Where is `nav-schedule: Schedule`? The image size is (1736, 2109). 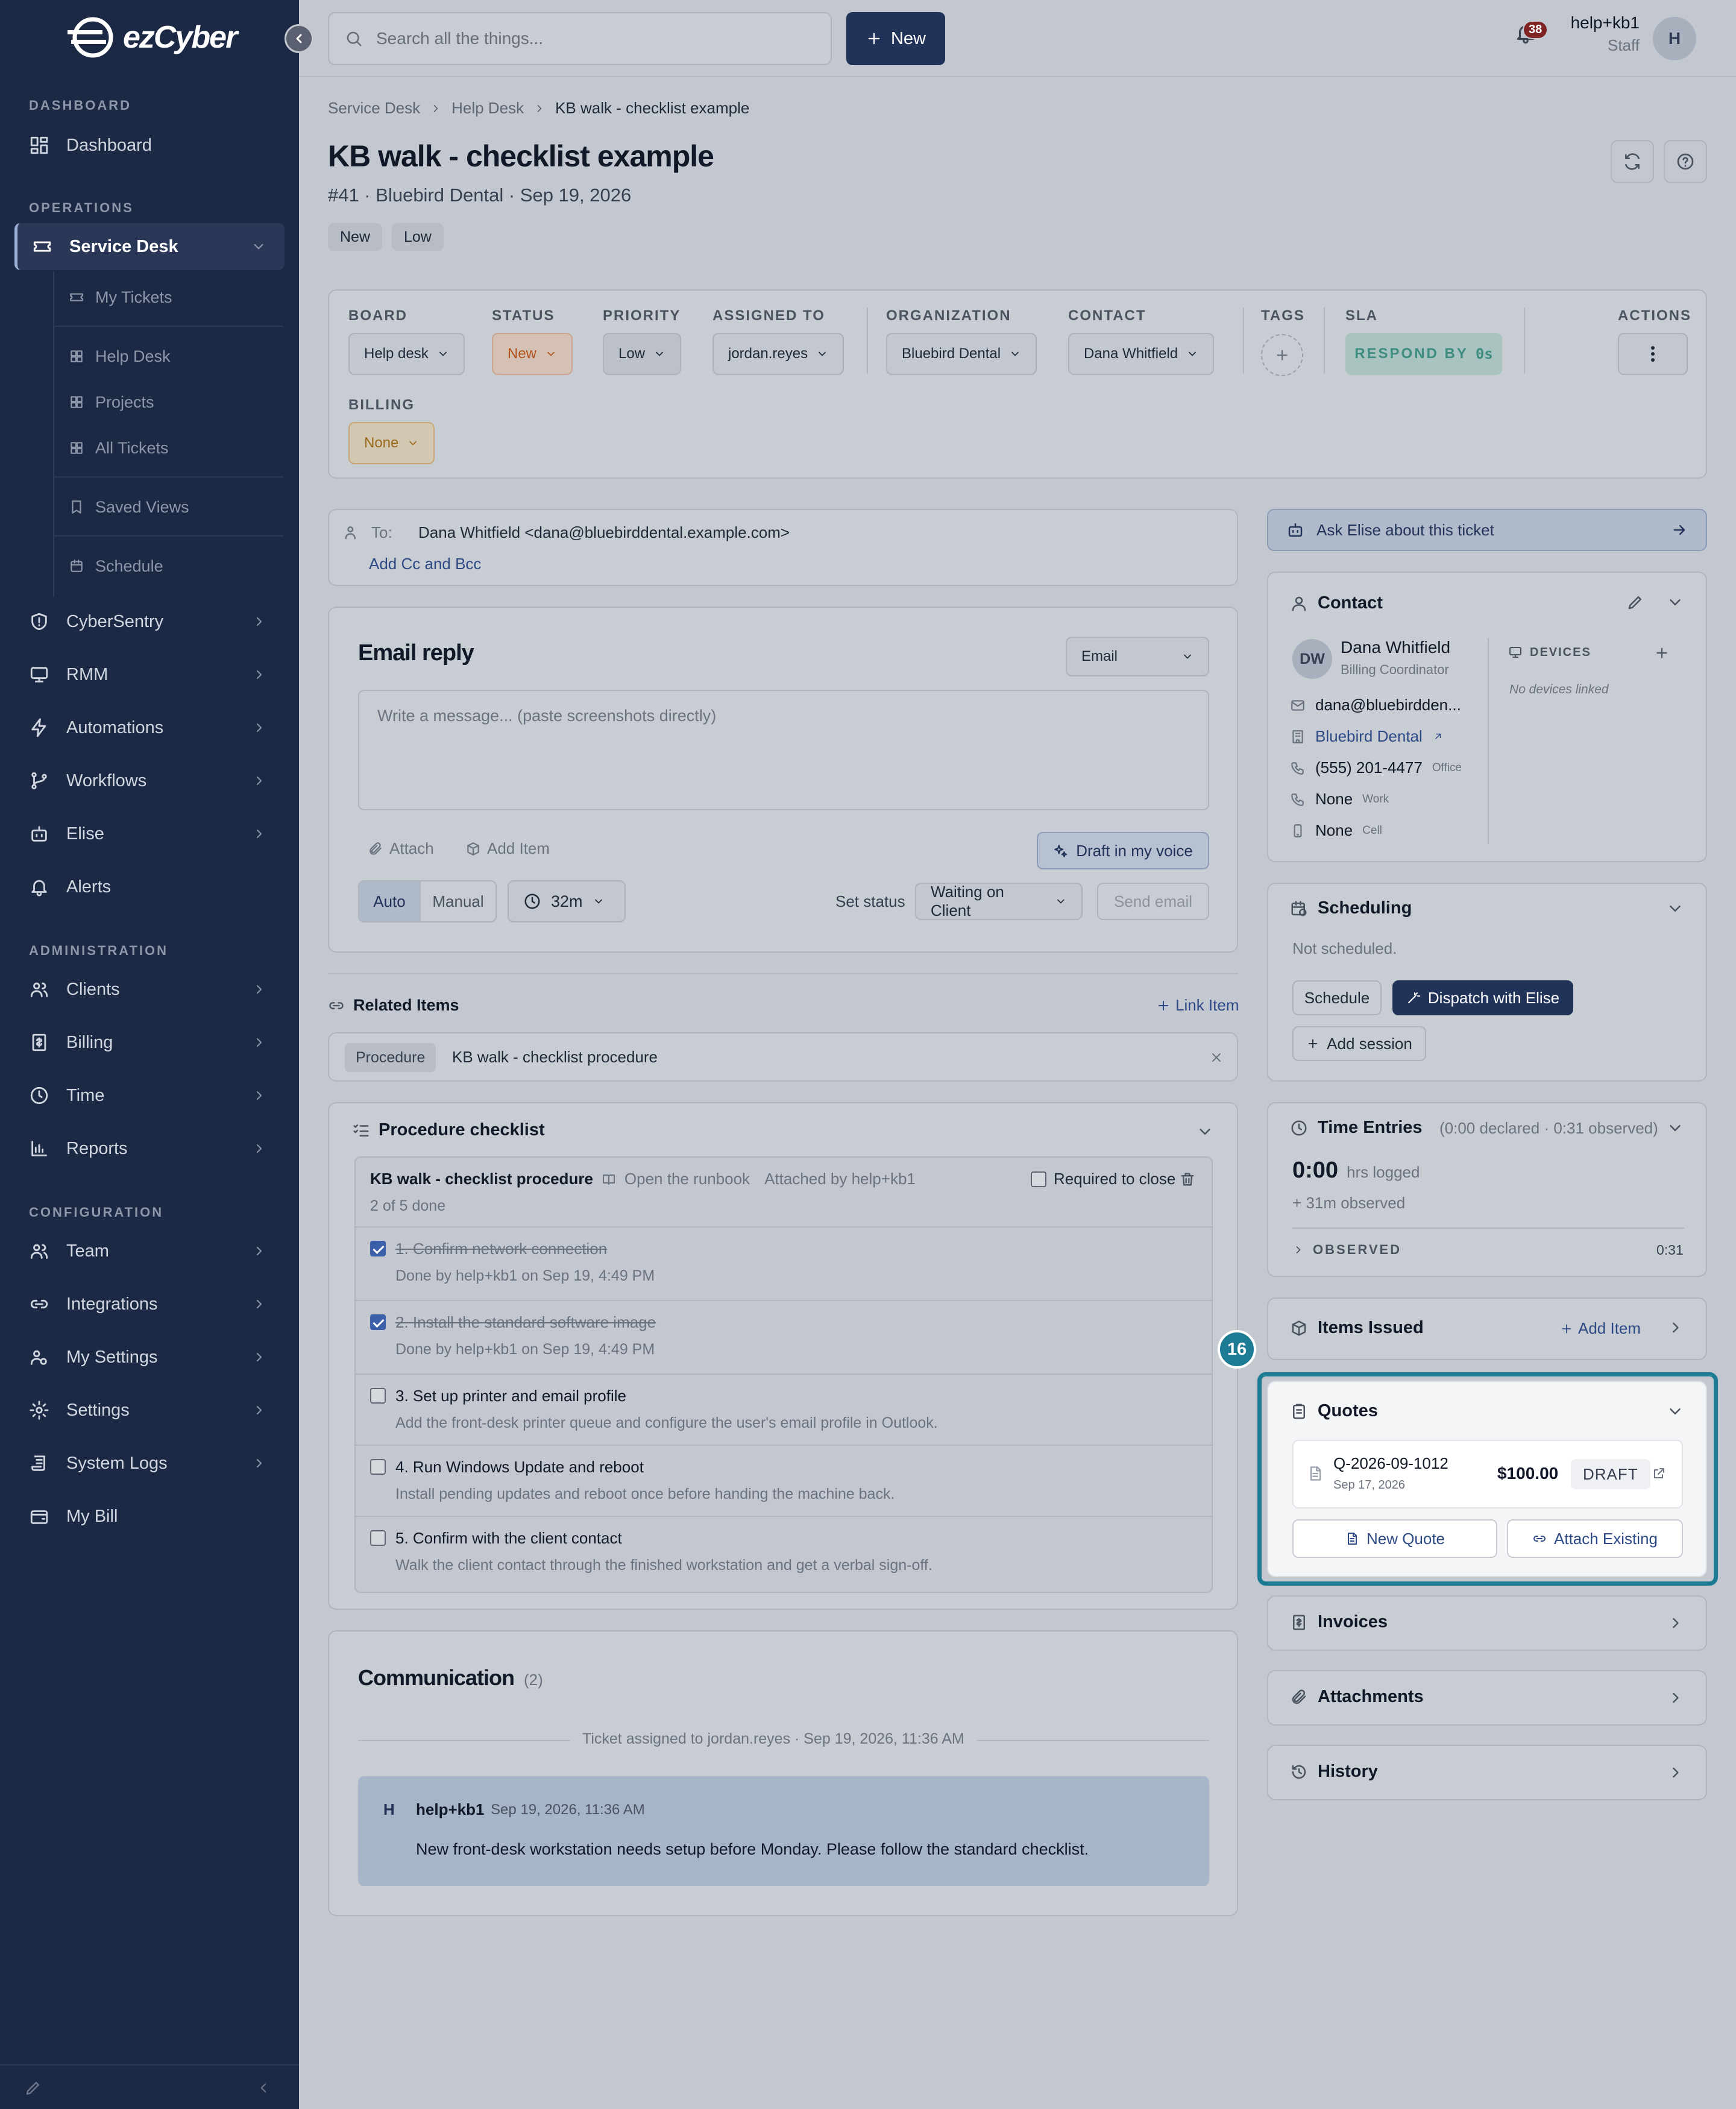 nav-schedule: Schedule is located at coordinates (168, 566).